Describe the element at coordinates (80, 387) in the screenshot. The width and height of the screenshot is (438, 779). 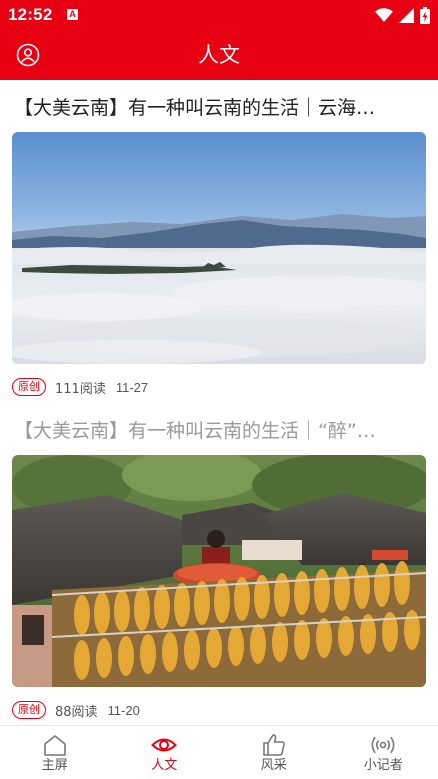
I see `read-count: 111阅读` at that location.